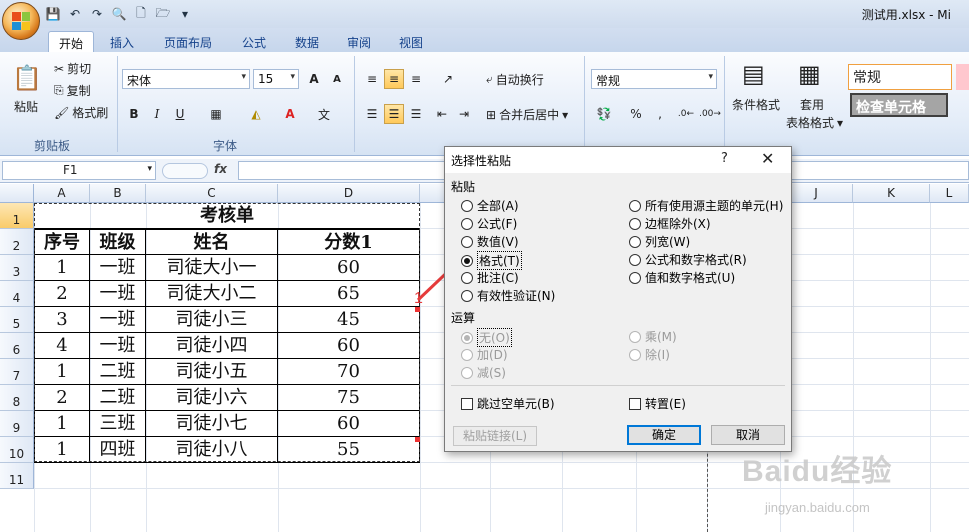 Image resolution: width=969 pixels, height=532 pixels. Describe the element at coordinates (141, 14) in the screenshot. I see `new-document-icon: 🗋` at that location.